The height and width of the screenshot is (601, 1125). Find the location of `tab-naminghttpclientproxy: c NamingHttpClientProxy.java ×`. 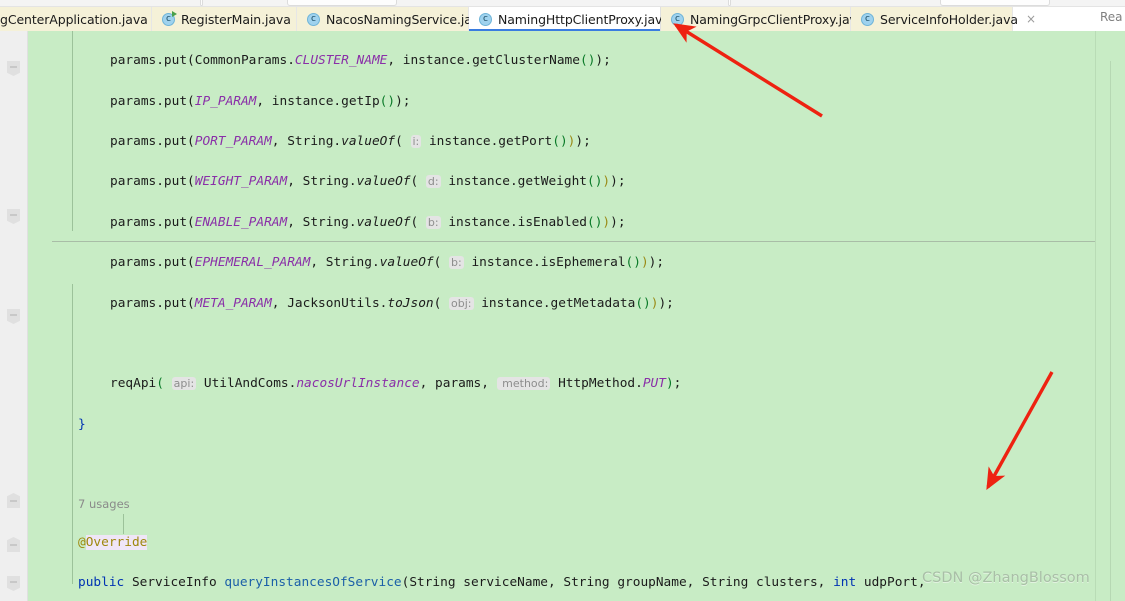

tab-naminghttpclientproxy: c NamingHttpClientProxy.java × is located at coordinates (578, 19).